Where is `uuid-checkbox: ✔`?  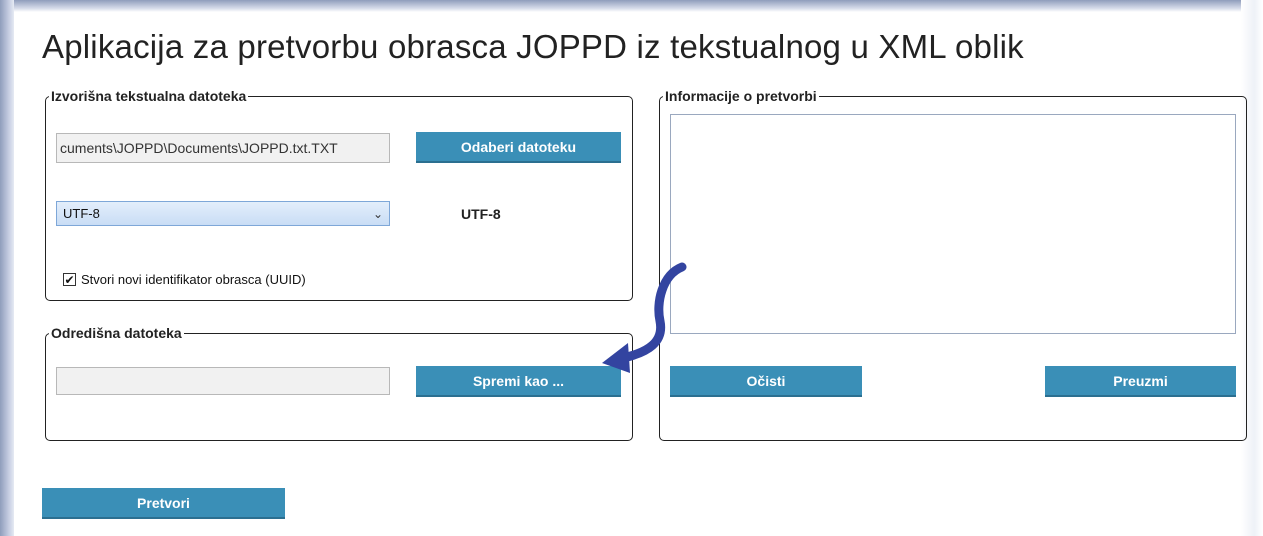 uuid-checkbox: ✔ is located at coordinates (69, 279).